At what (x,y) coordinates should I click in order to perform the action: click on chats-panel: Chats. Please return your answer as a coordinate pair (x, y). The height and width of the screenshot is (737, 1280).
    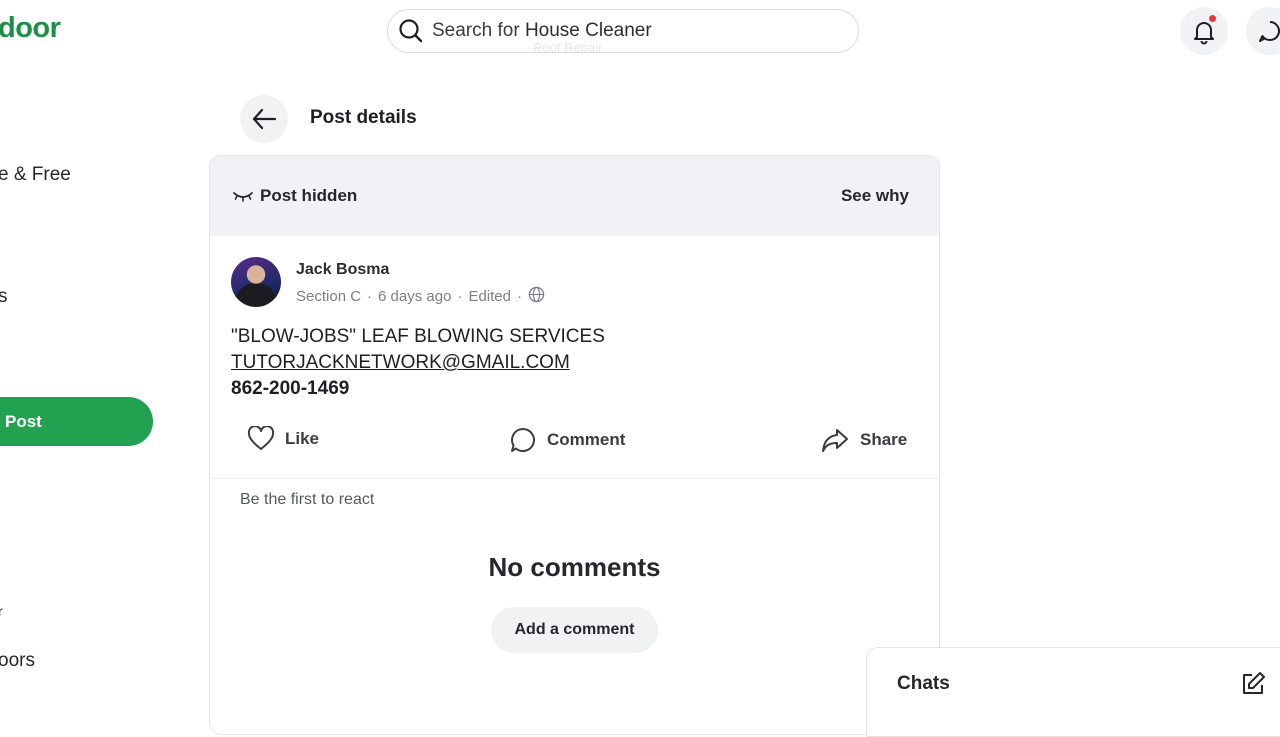
    Looking at the image, I should click on (1073, 692).